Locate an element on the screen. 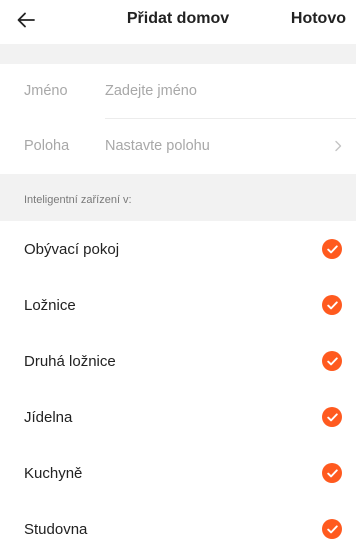  room-item-jidelna: Jídelna is located at coordinates (178, 417).